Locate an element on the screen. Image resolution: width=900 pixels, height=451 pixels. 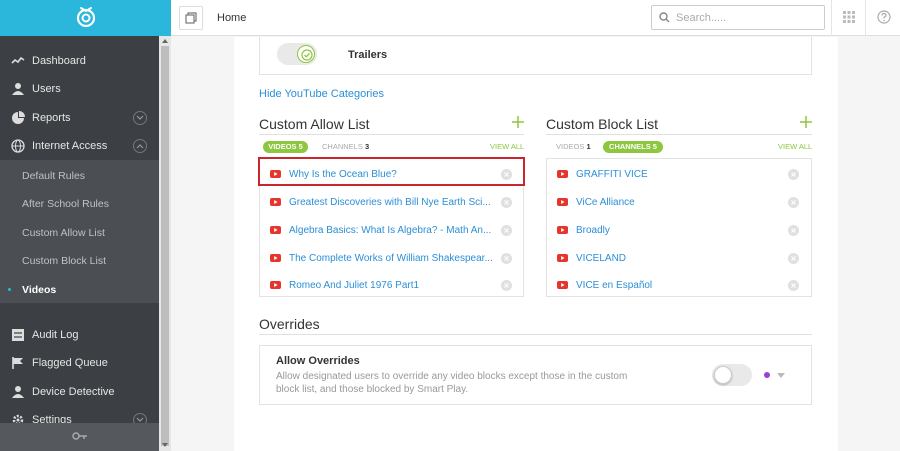
scroll-up-icon is located at coordinates (165, 41).